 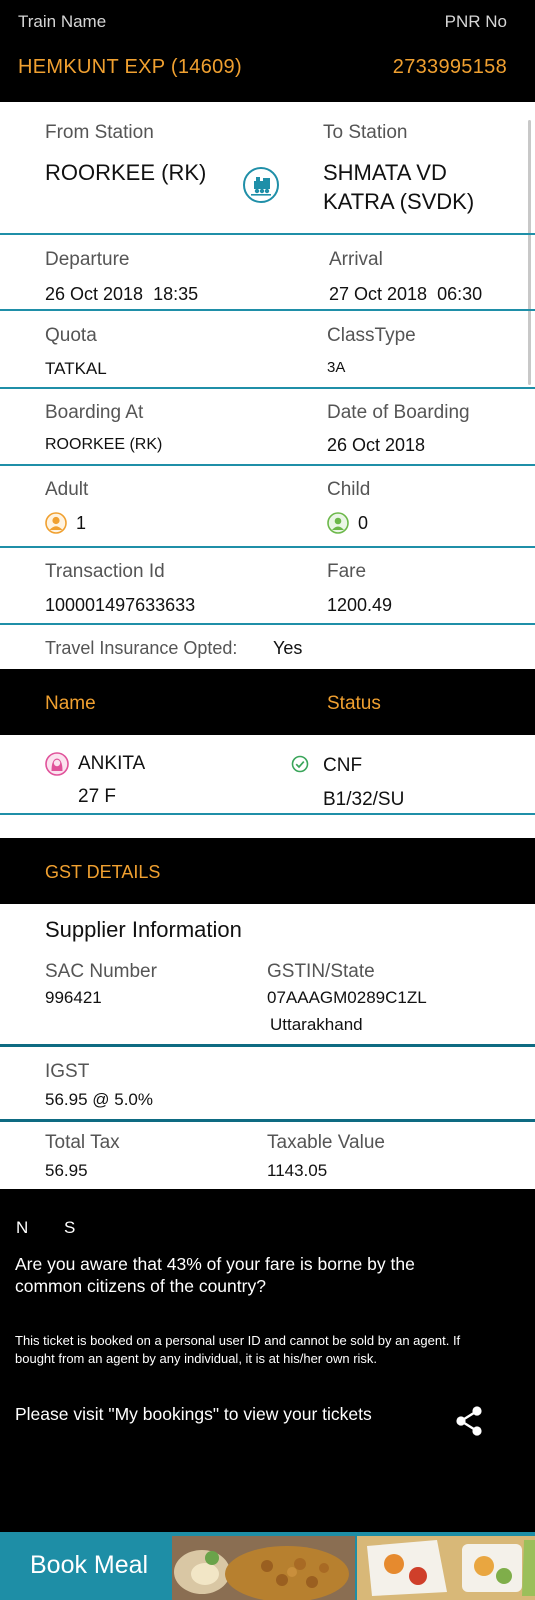 I want to click on pnr-label: PNR No, so click(x=475, y=21).